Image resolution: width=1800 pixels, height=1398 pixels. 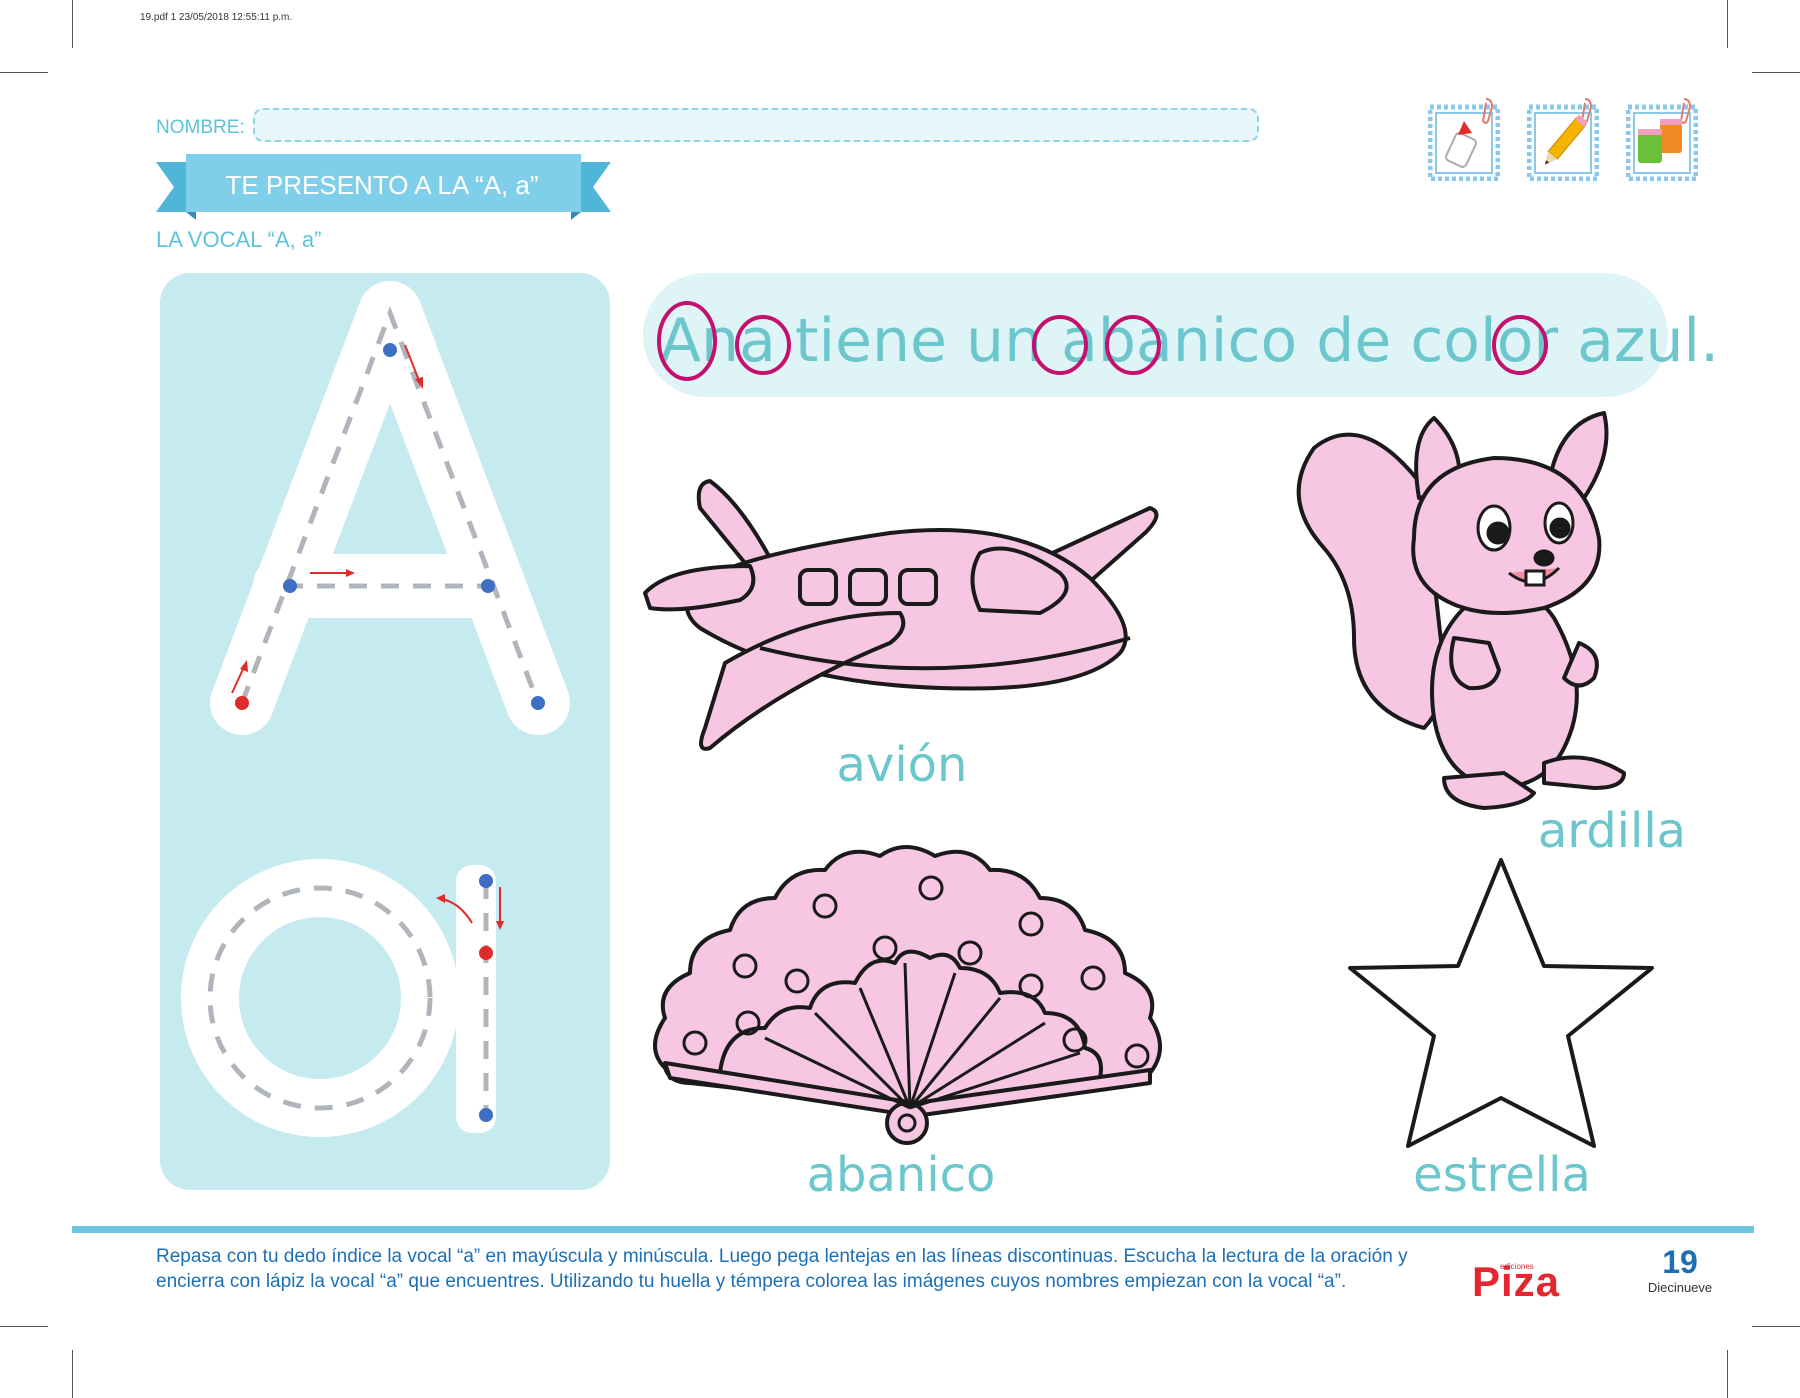 What do you see at coordinates (1461, 610) in the screenshot?
I see `squirrel-icon` at bounding box center [1461, 610].